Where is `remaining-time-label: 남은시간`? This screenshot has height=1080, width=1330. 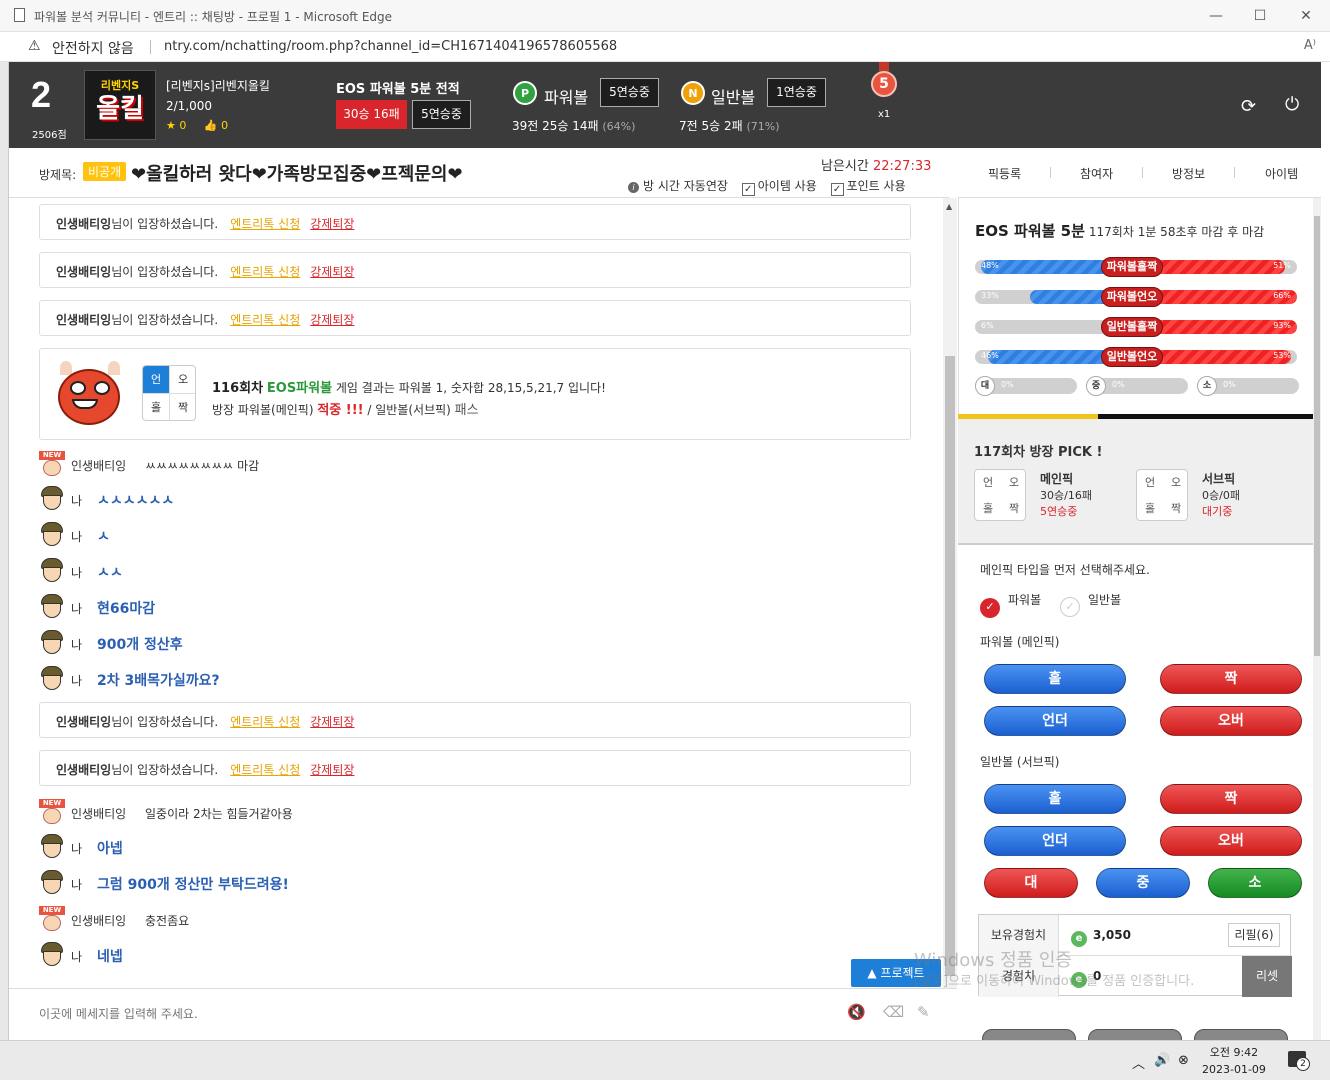
remaining-time-label: 남은시간 is located at coordinates (845, 166).